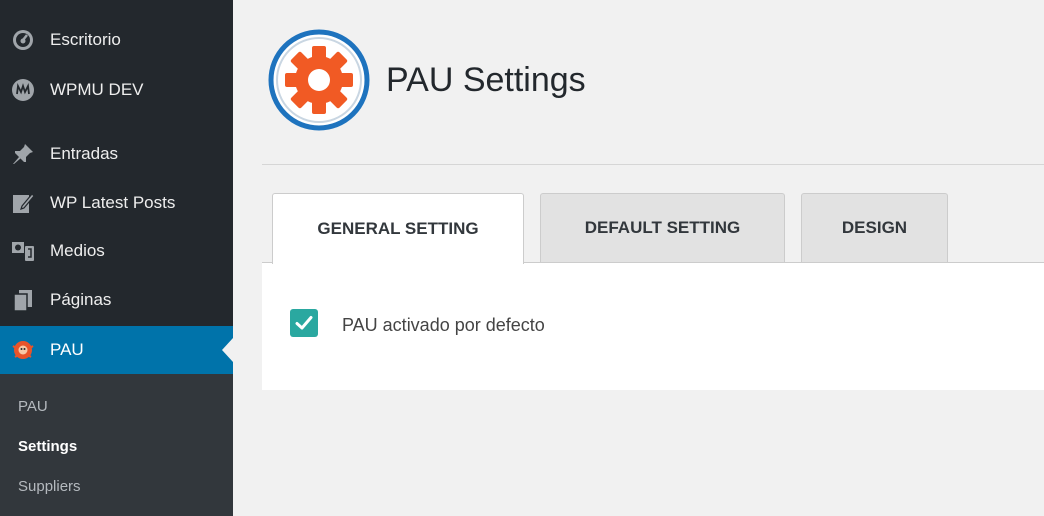  I want to click on pau-default-label: PAU activado por defecto, so click(443, 325).